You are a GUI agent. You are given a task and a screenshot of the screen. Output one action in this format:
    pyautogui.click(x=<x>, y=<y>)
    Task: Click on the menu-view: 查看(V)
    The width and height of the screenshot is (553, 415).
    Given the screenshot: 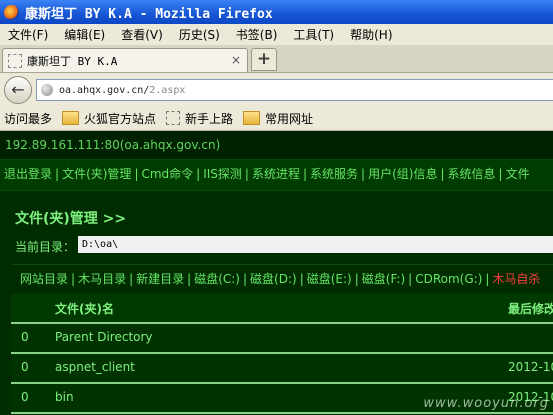 What is the action you would take?
    pyautogui.click(x=142, y=34)
    